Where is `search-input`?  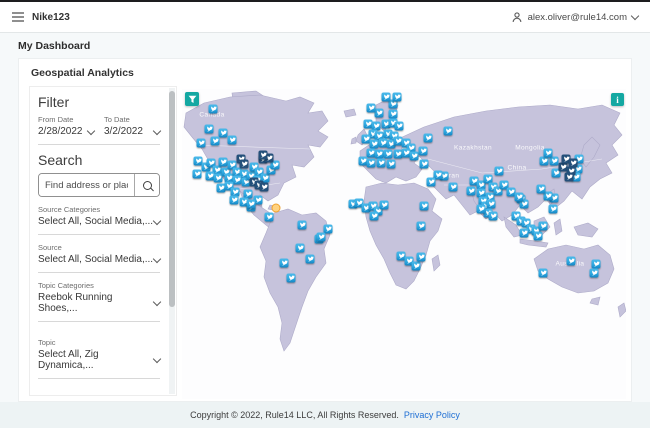
search-input is located at coordinates (86, 185).